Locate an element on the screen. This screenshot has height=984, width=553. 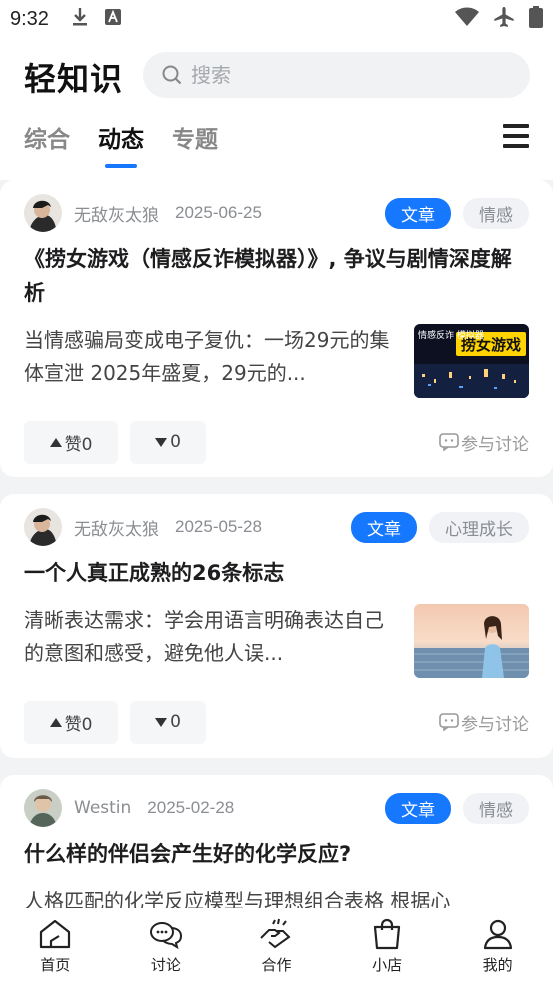
thumbnail-small-text: 情感反诈 模拟器 is located at coordinates (451, 335).